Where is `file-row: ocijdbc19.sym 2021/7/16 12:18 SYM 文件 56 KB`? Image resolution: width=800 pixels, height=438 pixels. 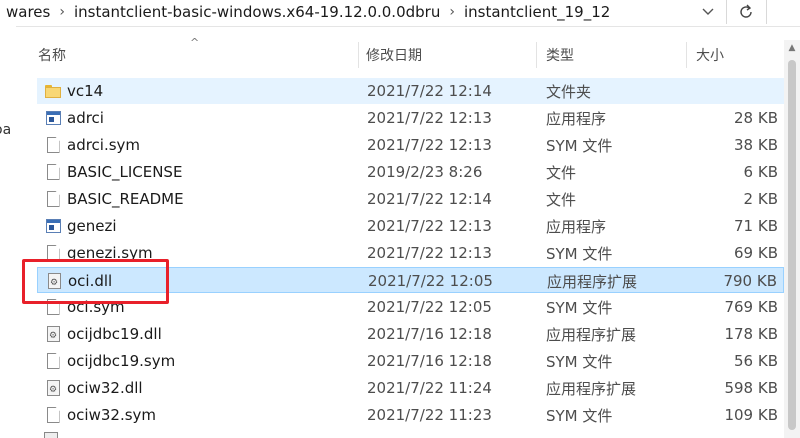 file-row: ocijdbc19.sym 2021/7/16 12:18 SYM 文件 56 KB is located at coordinates (410, 361).